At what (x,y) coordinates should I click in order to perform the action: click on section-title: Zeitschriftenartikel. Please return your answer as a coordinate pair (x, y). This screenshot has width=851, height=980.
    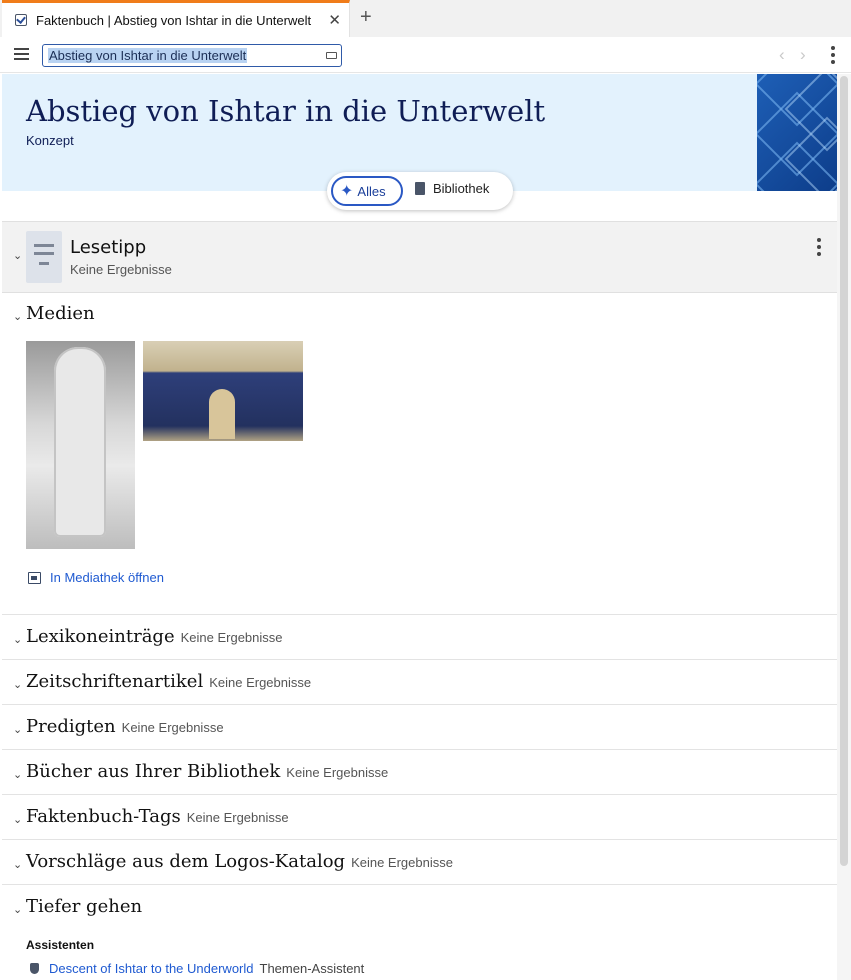
    Looking at the image, I should click on (115, 681).